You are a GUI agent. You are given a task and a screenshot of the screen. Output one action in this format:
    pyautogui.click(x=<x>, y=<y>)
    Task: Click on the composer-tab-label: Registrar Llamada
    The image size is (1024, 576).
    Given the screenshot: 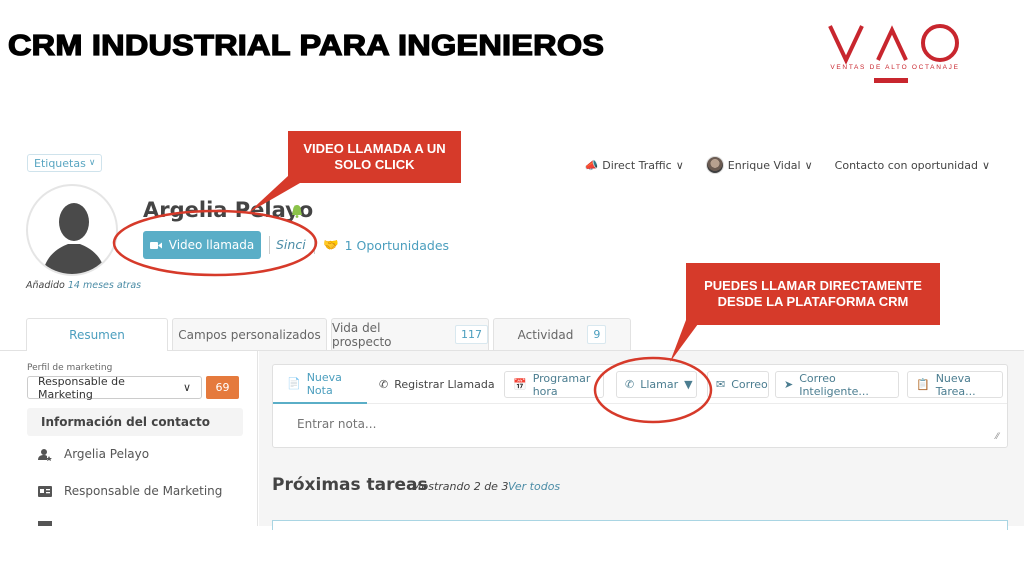 What is the action you would take?
    pyautogui.click(x=444, y=384)
    